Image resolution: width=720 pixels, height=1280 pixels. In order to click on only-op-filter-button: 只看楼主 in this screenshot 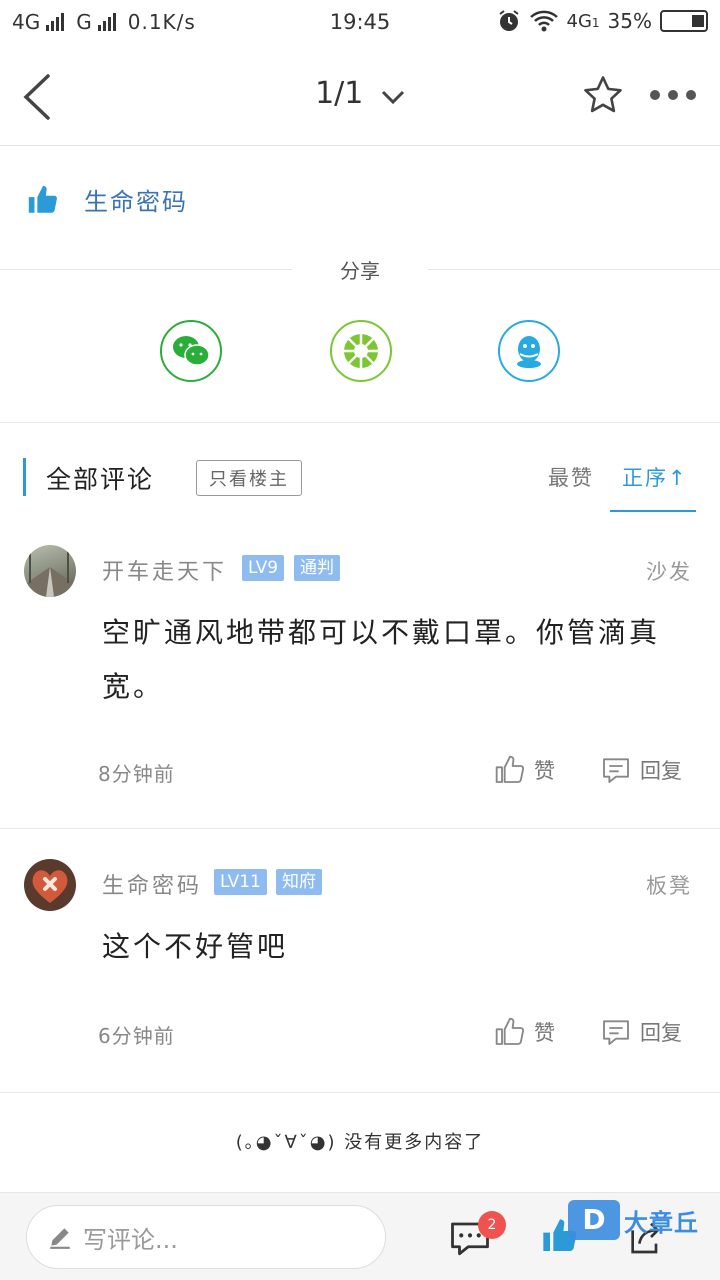, I will do `click(249, 478)`.